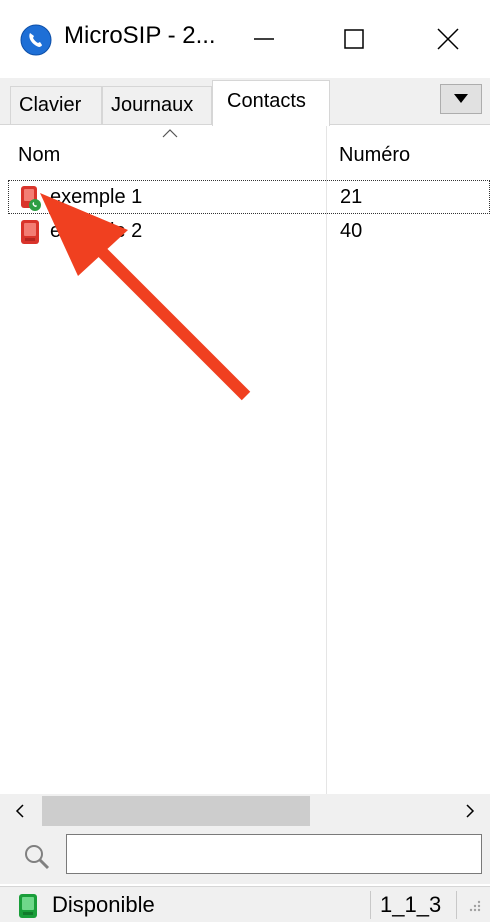 The height and width of the screenshot is (922, 490). I want to click on scrollbar-thumb, so click(176, 811).